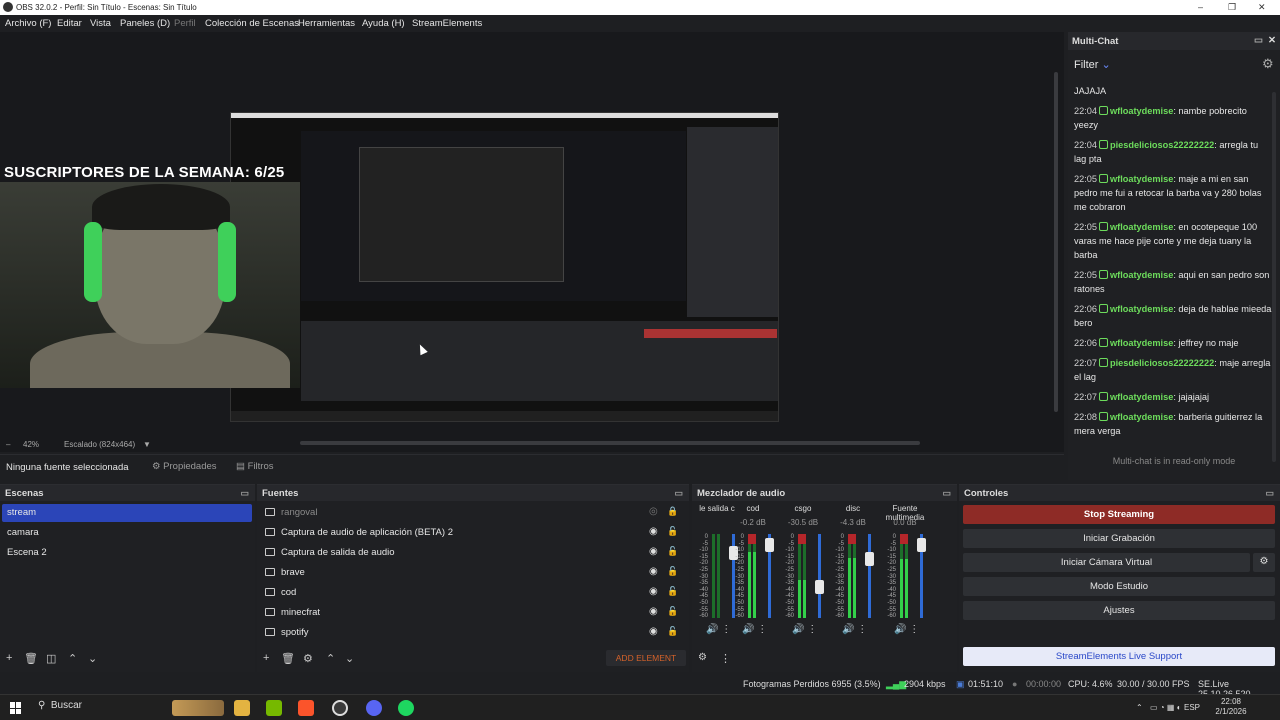  Describe the element at coordinates (471, 553) in the screenshot. I see `source-item: Captura de salida de audio ◉ 🔓` at that location.